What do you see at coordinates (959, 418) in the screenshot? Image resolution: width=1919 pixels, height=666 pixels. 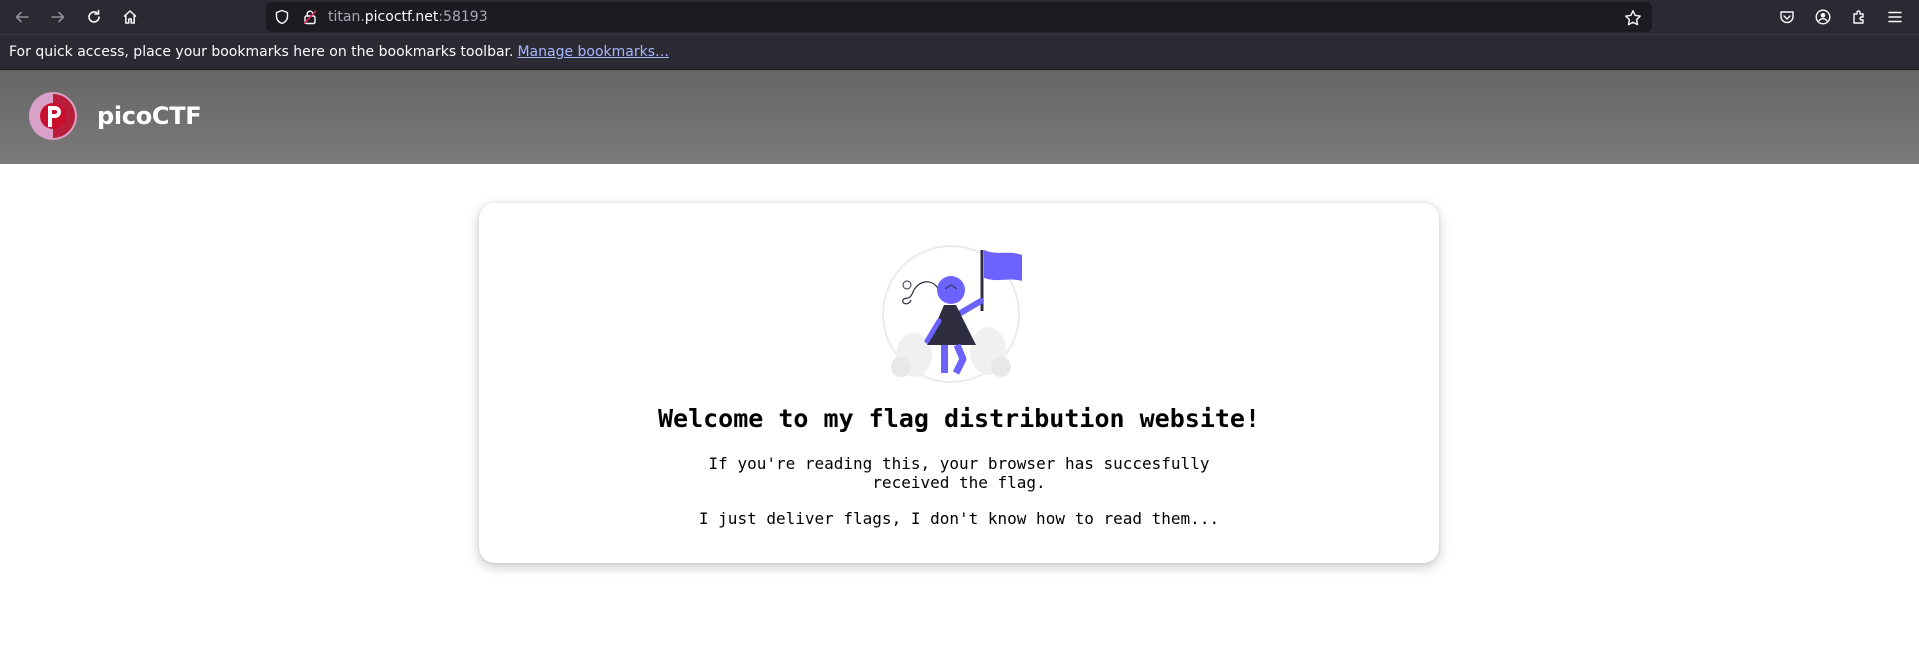 I see `welcome-heading: Welcome to my flag distribution website!` at bounding box center [959, 418].